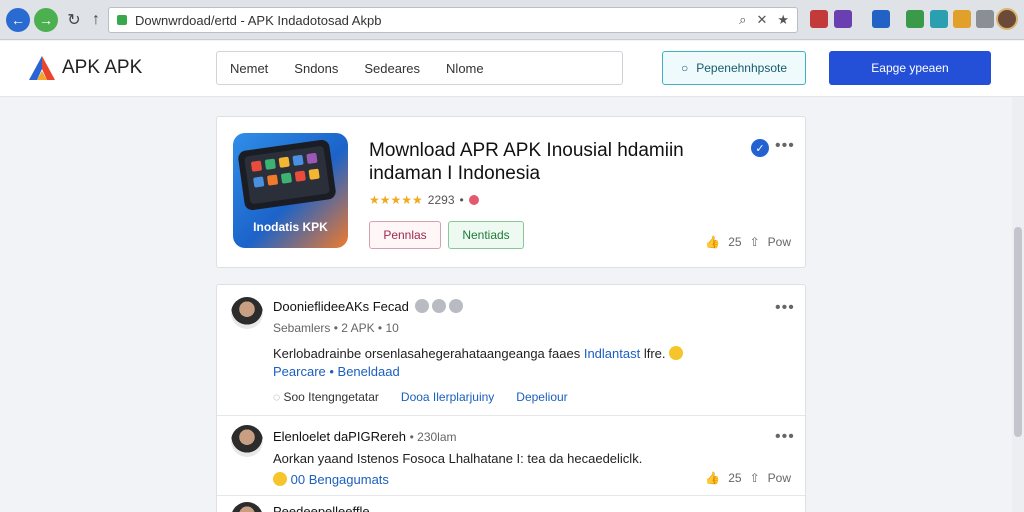 The image size is (1024, 512). What do you see at coordinates (748, 478) in the screenshot?
I see `post-stats: 👍 25 ⇧ Pow` at bounding box center [748, 478].